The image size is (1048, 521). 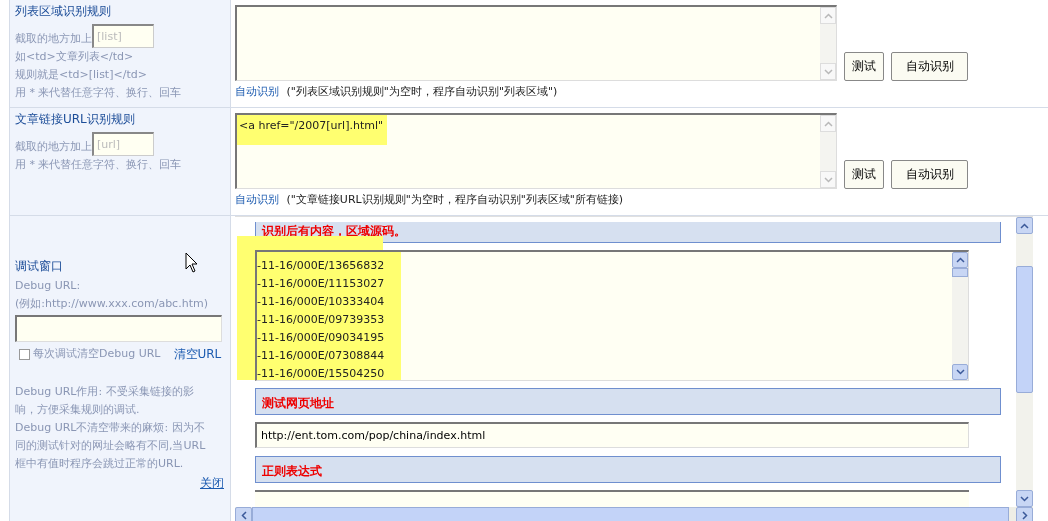 I want to click on rule-note: ("列表区域识别规则"为空时，程序自动识别"列表区域"), so click(x=422, y=91).